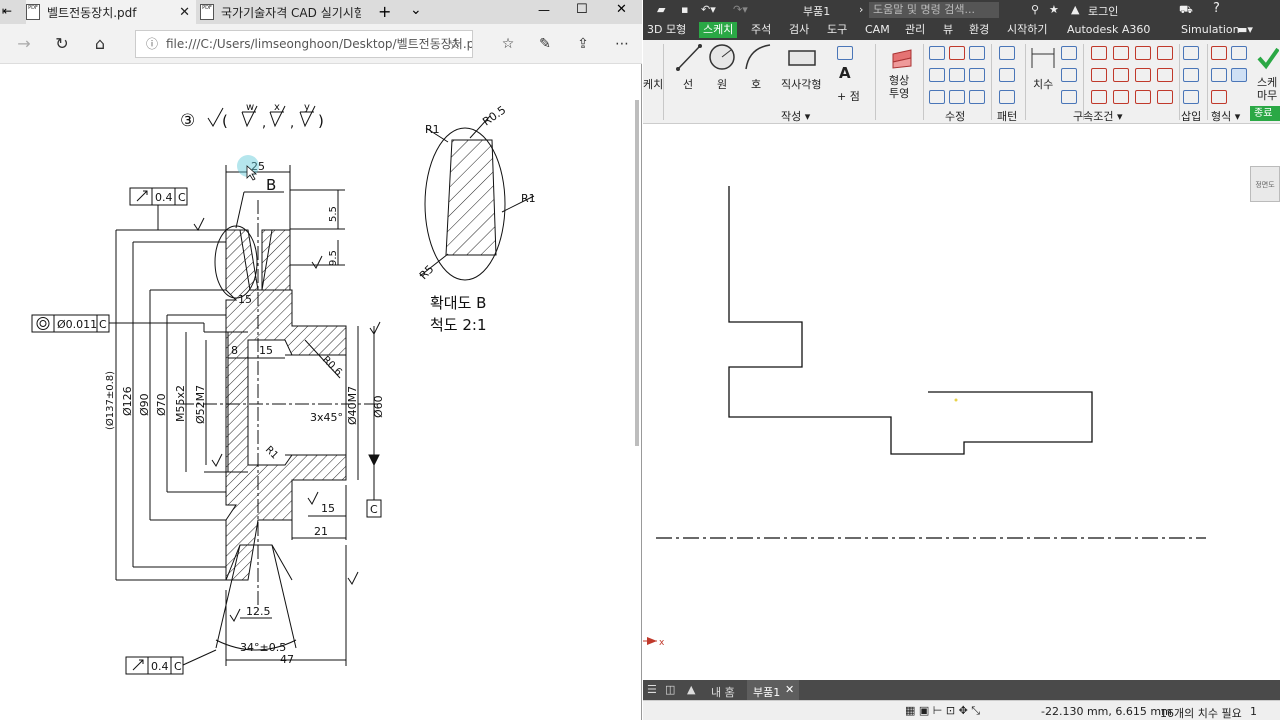 This screenshot has height=721, width=1280. Describe the element at coordinates (957, 97) in the screenshot. I see `split-icon` at that location.